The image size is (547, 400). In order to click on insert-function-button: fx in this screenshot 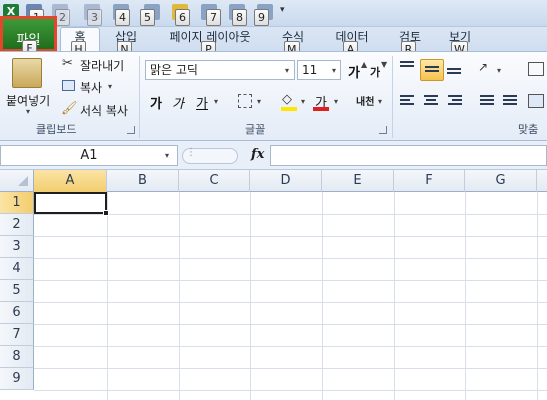, I will do `click(257, 154)`.